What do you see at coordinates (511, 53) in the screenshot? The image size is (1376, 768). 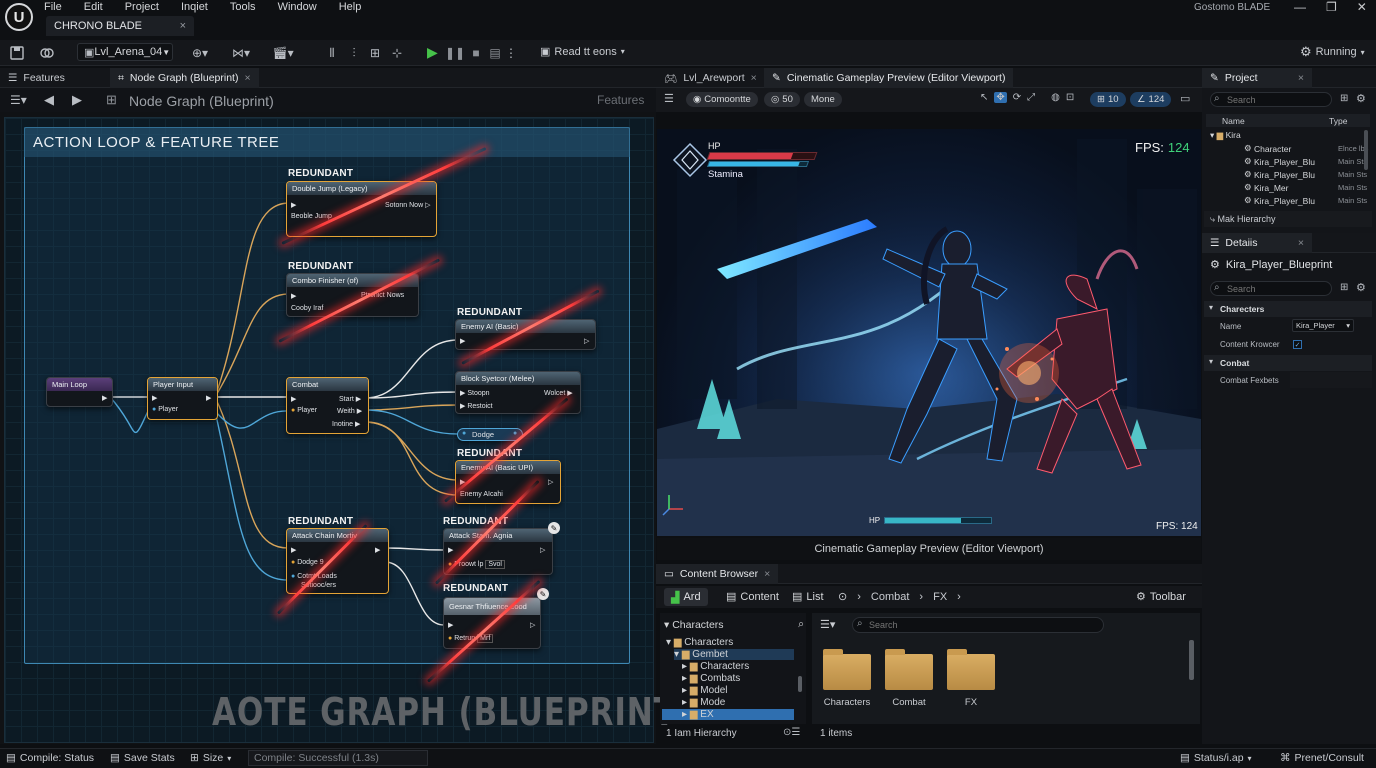 I see `more-options-icon: ⋮` at bounding box center [511, 53].